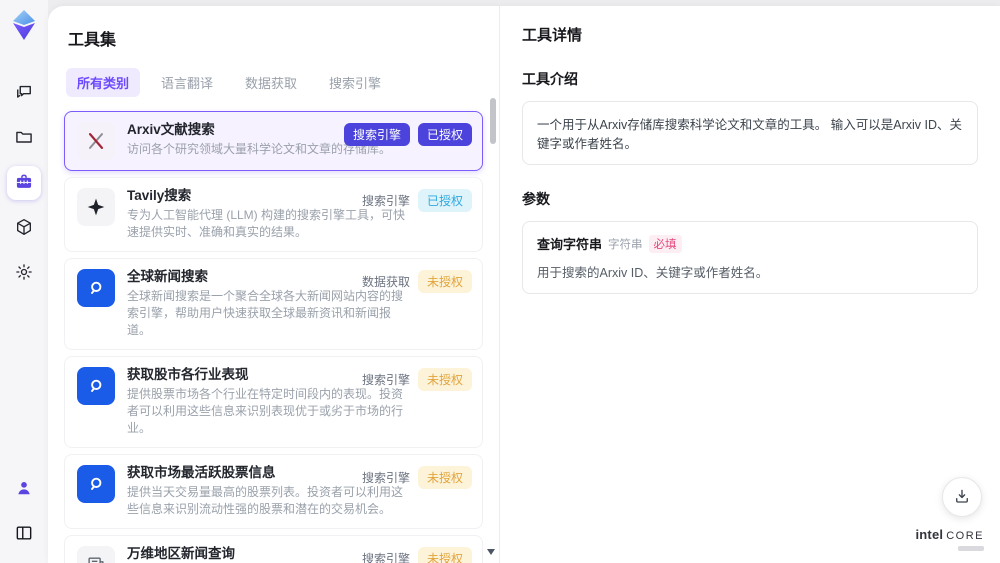 The image size is (1000, 563). I want to click on arxiv-icon, so click(96, 141).